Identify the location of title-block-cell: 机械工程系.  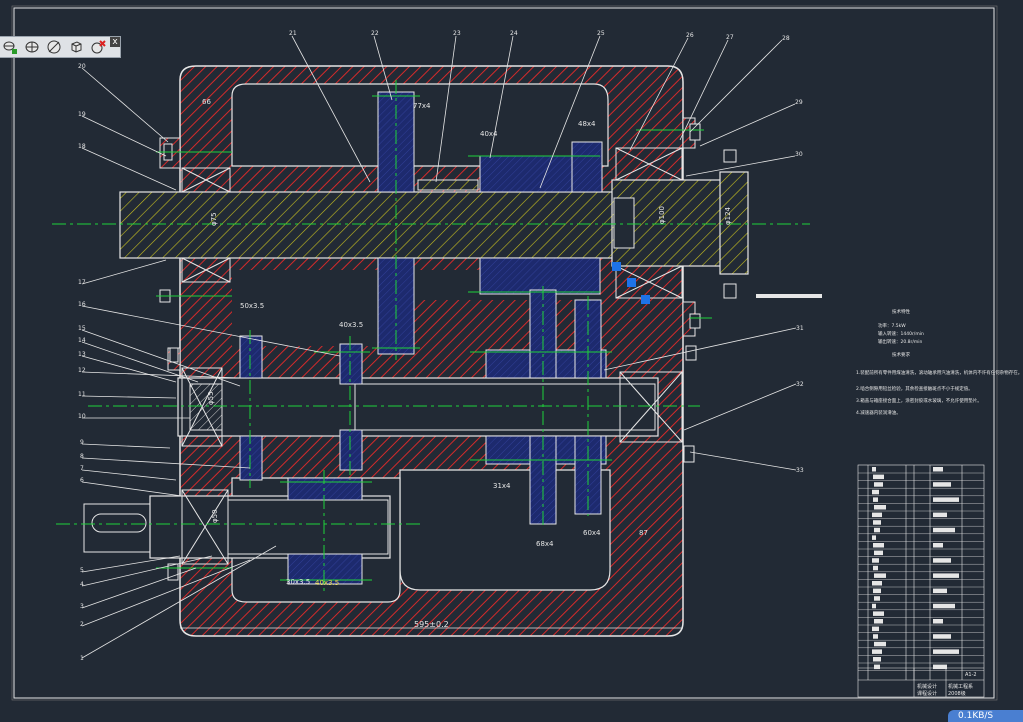
(960, 686).